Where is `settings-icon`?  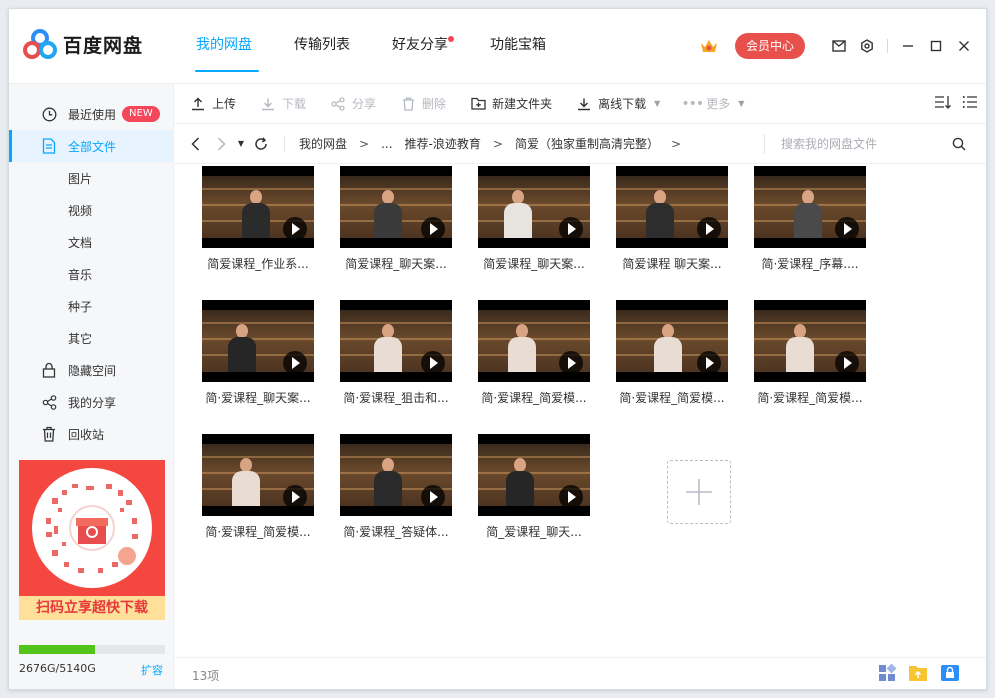 settings-icon is located at coordinates (867, 46).